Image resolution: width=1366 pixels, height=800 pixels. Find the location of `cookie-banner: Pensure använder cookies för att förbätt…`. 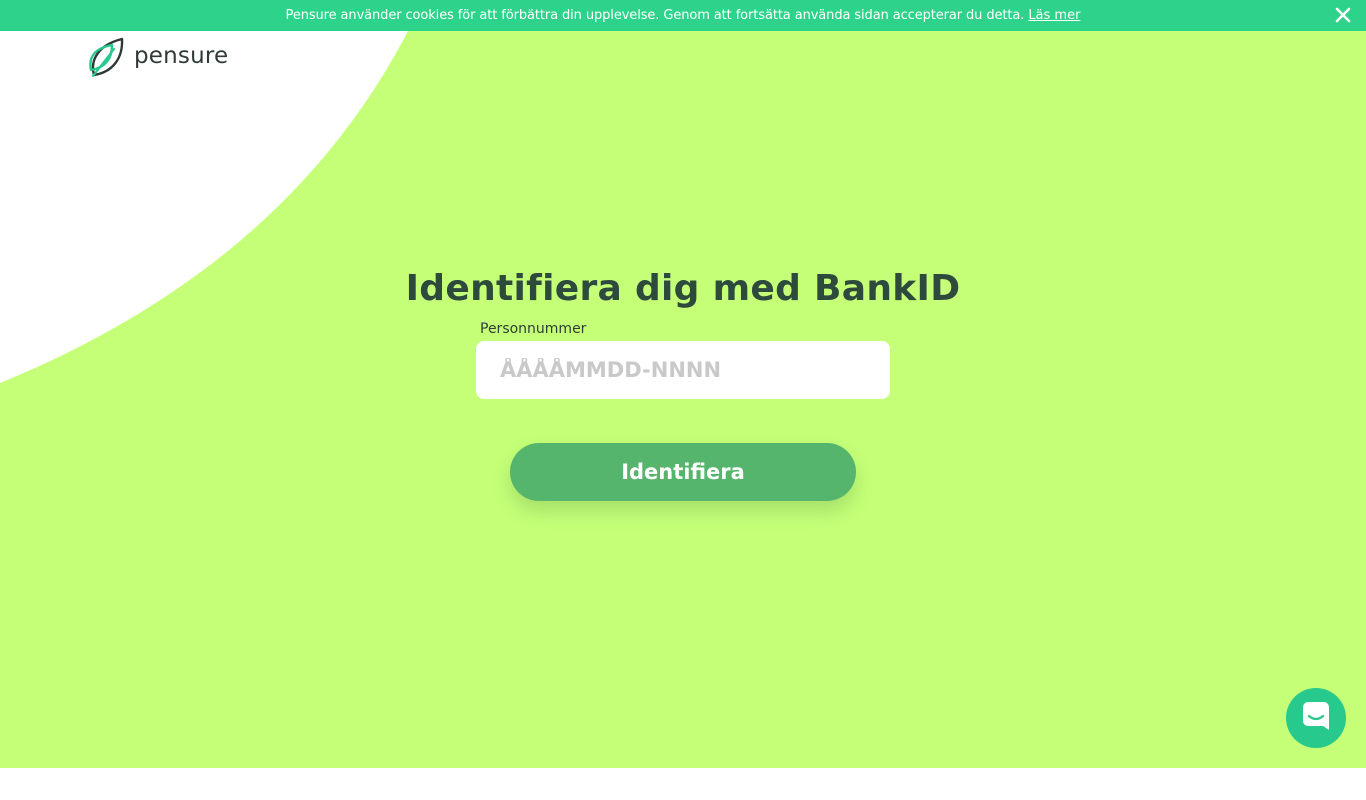

cookie-banner: Pensure använder cookies för att förbätt… is located at coordinates (683, 15).